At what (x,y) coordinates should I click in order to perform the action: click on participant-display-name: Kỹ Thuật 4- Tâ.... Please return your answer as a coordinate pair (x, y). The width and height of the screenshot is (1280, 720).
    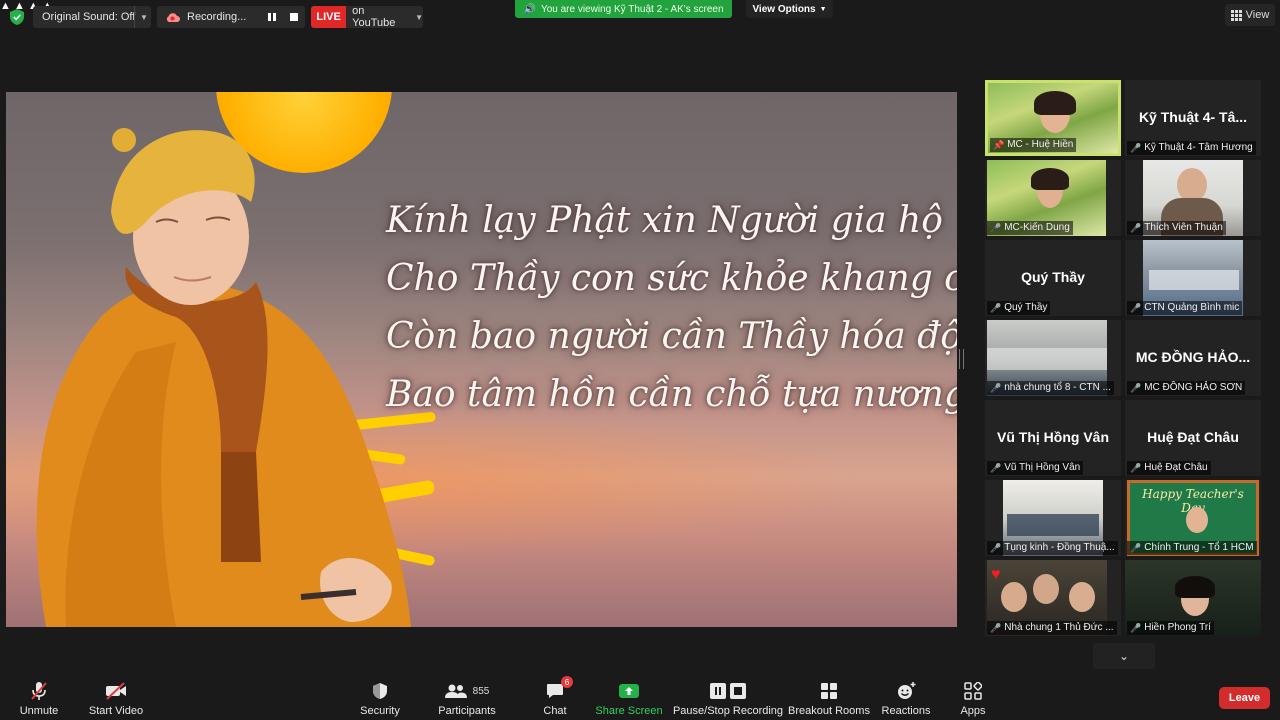
    Looking at the image, I should click on (1193, 117).